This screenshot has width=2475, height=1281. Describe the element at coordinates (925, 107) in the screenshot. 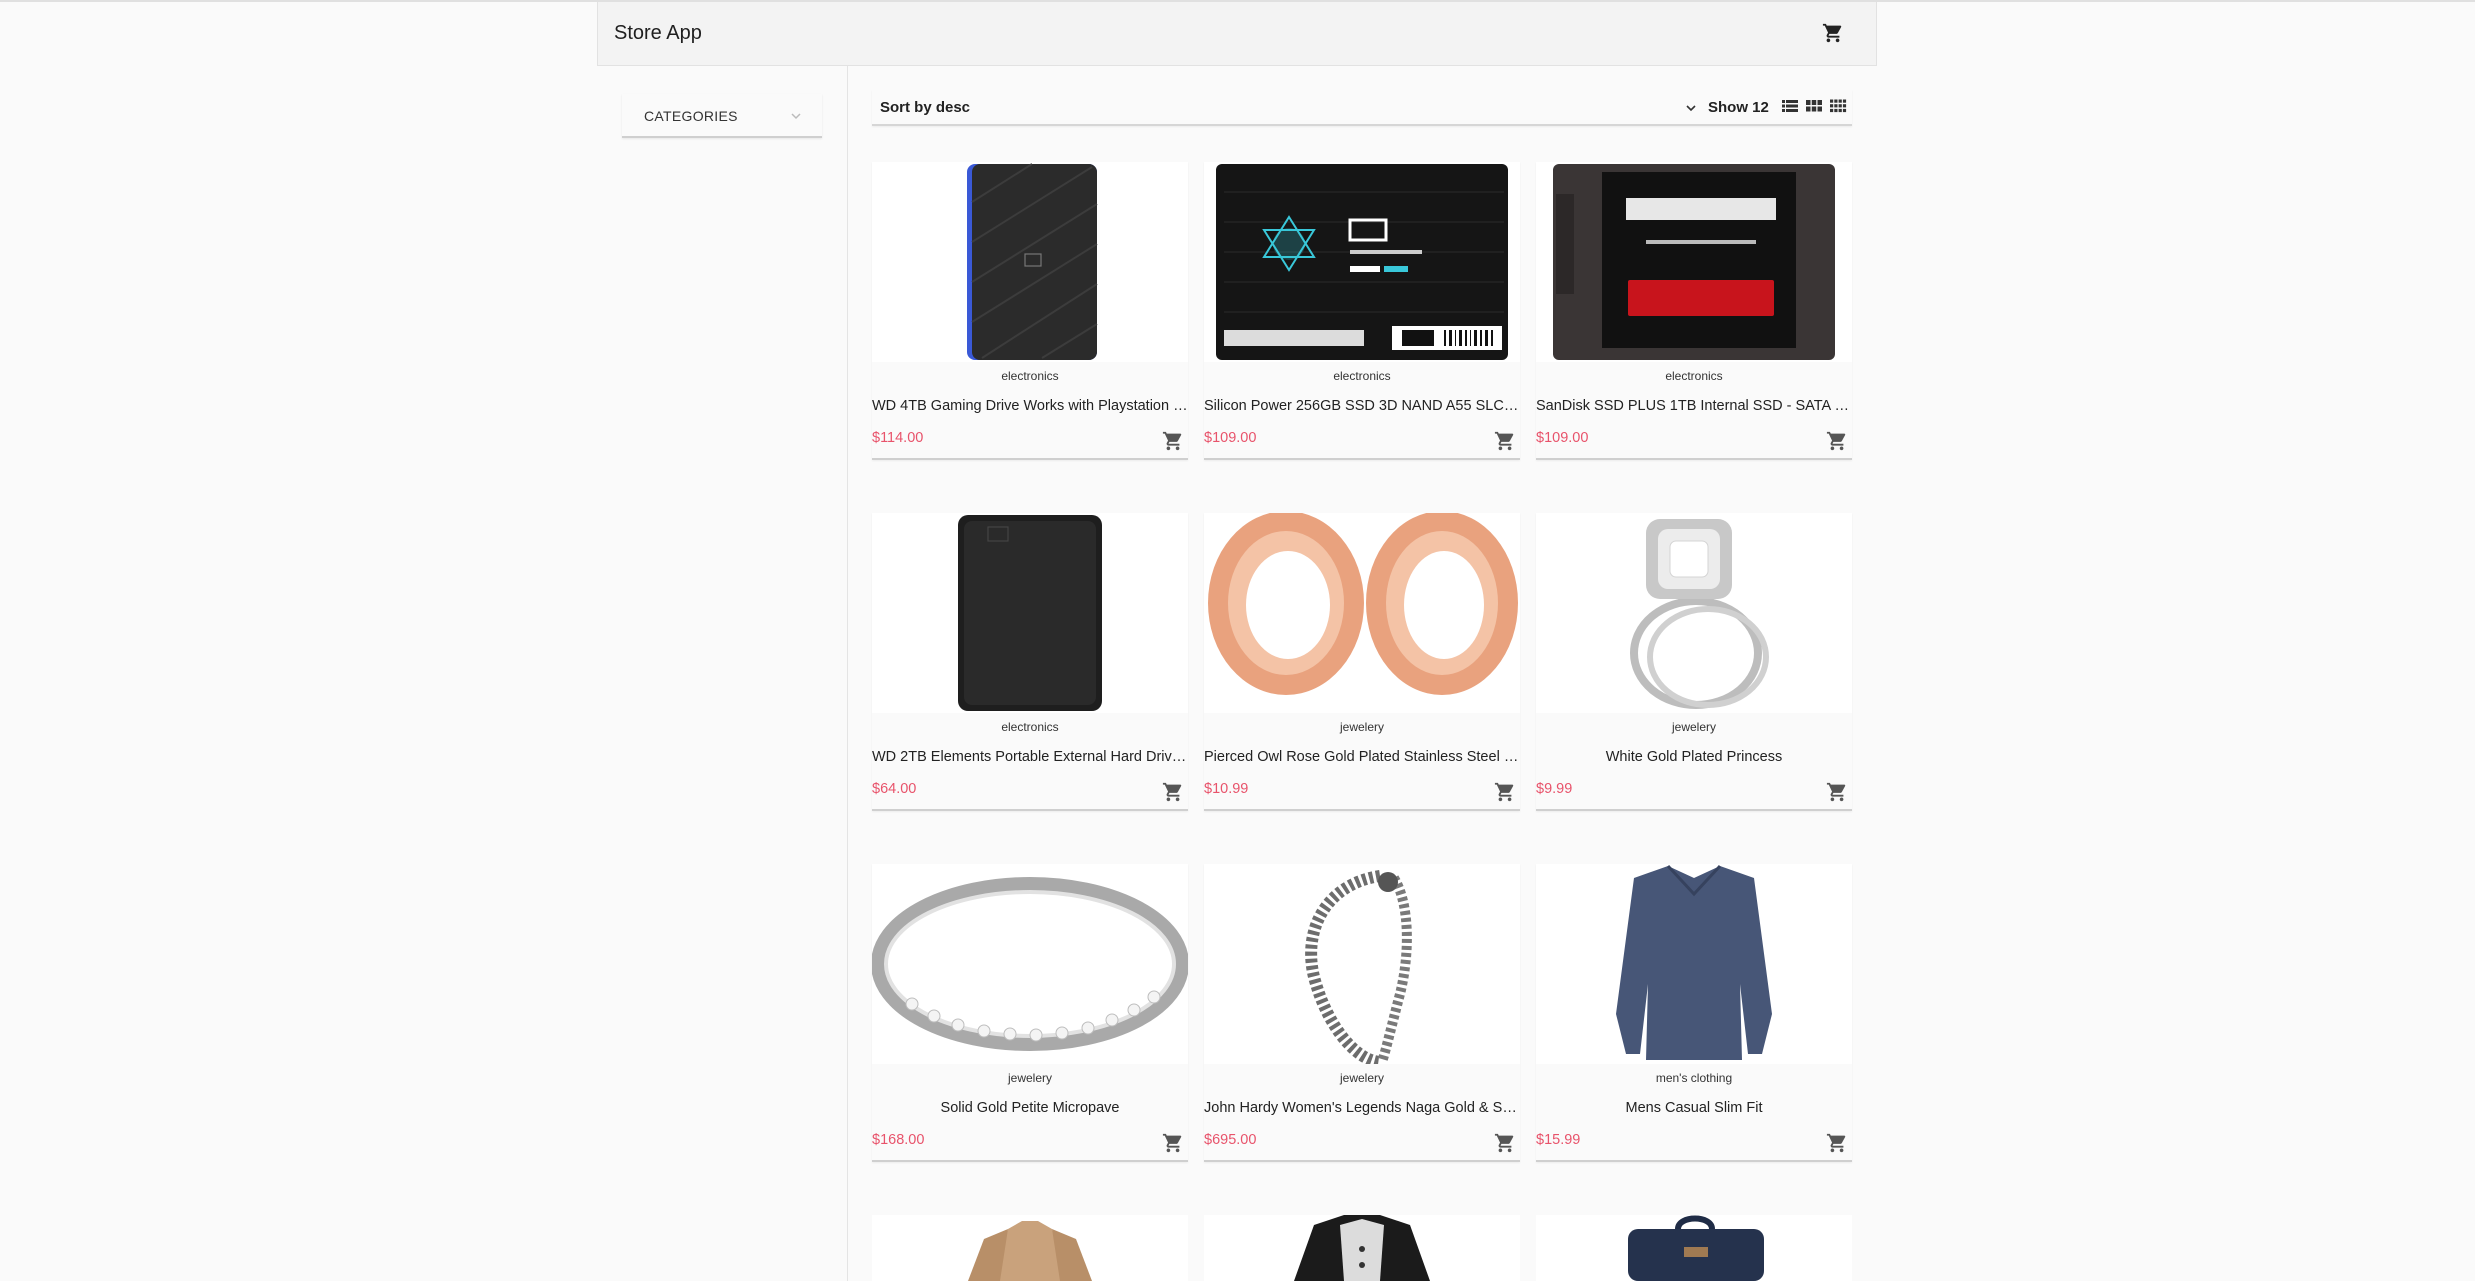

I see `sort-select: Sort by desc` at that location.